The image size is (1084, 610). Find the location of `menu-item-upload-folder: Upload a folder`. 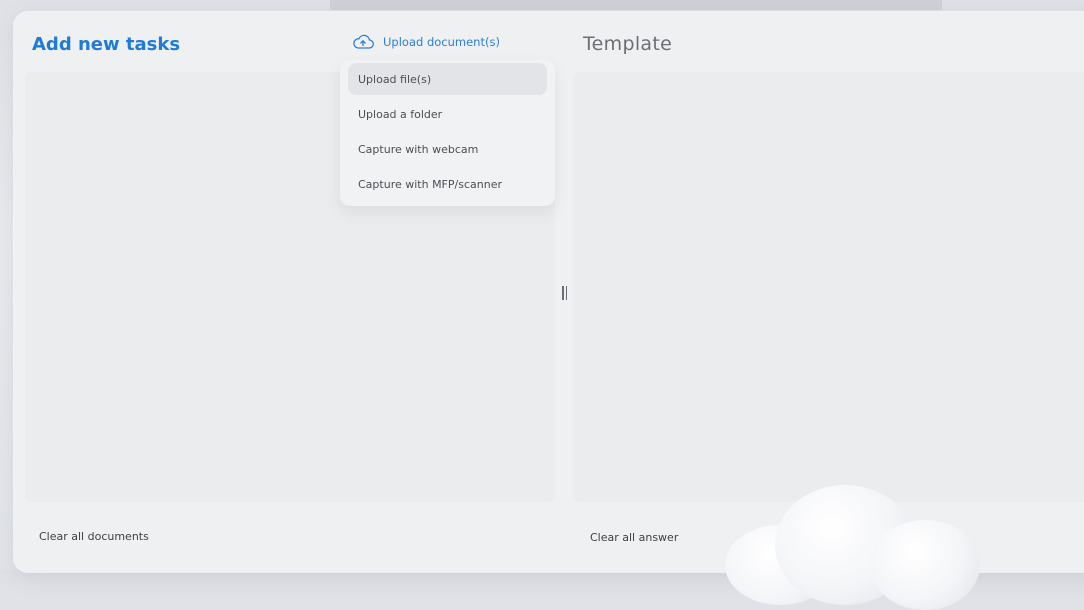

menu-item-upload-folder: Upload a folder is located at coordinates (447, 114).